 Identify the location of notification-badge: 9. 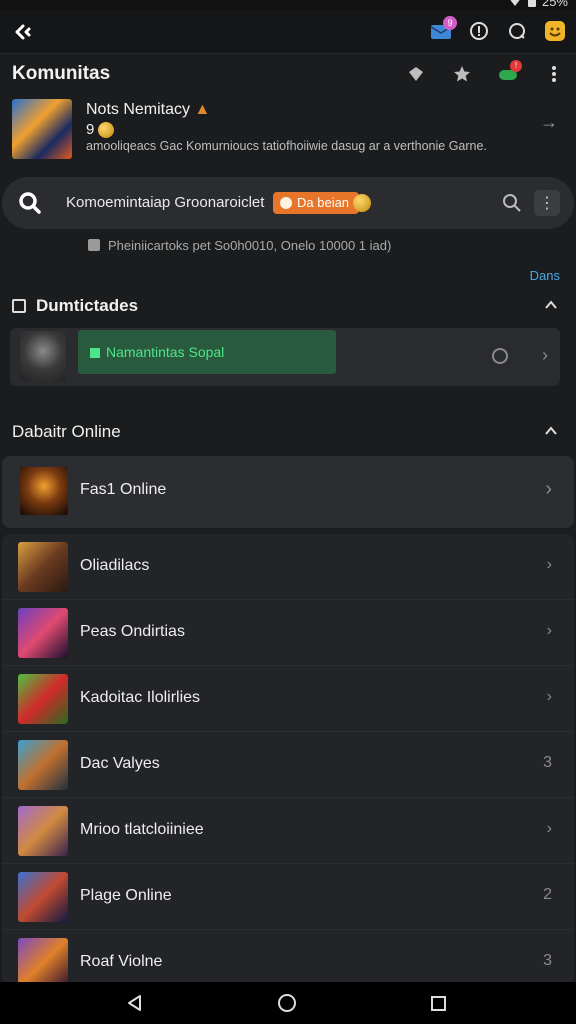
(450, 23).